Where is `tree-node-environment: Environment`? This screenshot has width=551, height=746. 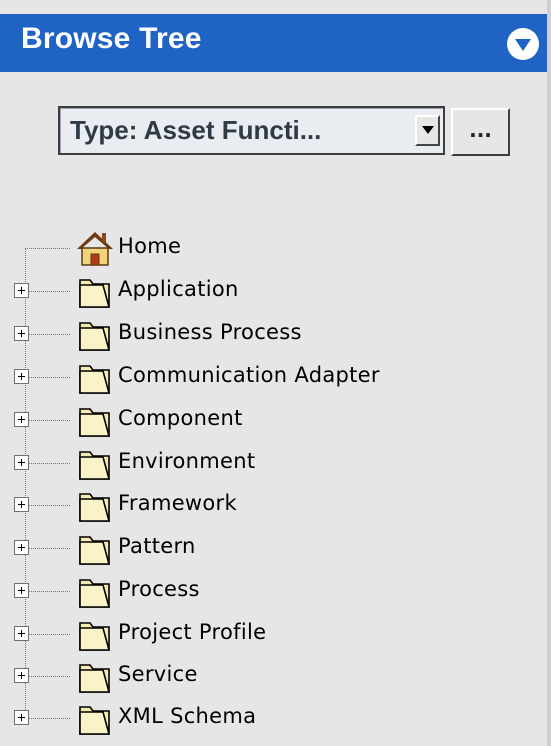 tree-node-environment: Environment is located at coordinates (260, 463).